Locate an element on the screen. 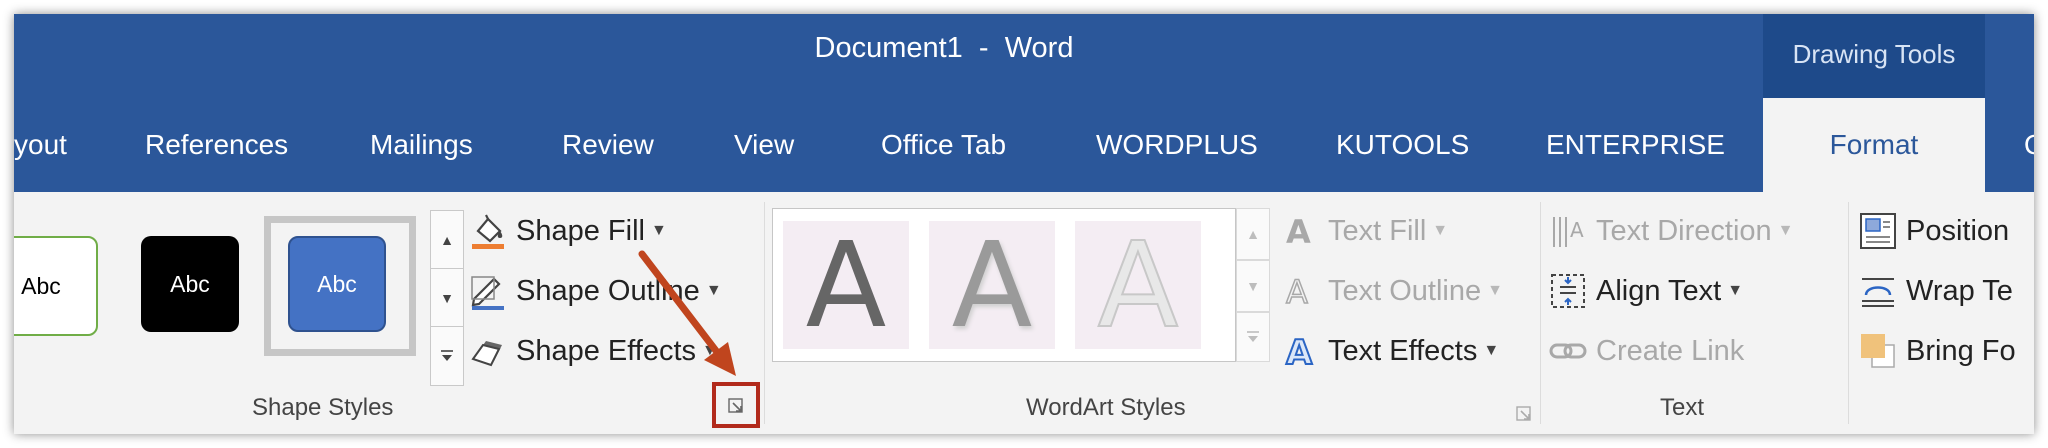 This screenshot has height=448, width=2048. shape-effects-icon is located at coordinates (488, 351).